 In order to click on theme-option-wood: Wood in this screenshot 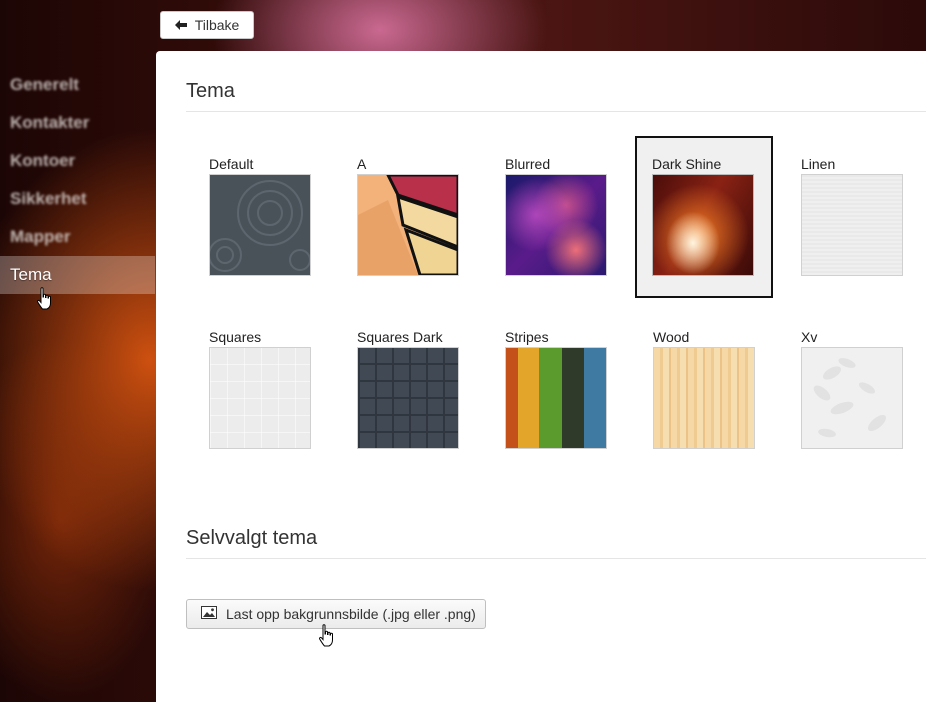, I will do `click(705, 390)`.